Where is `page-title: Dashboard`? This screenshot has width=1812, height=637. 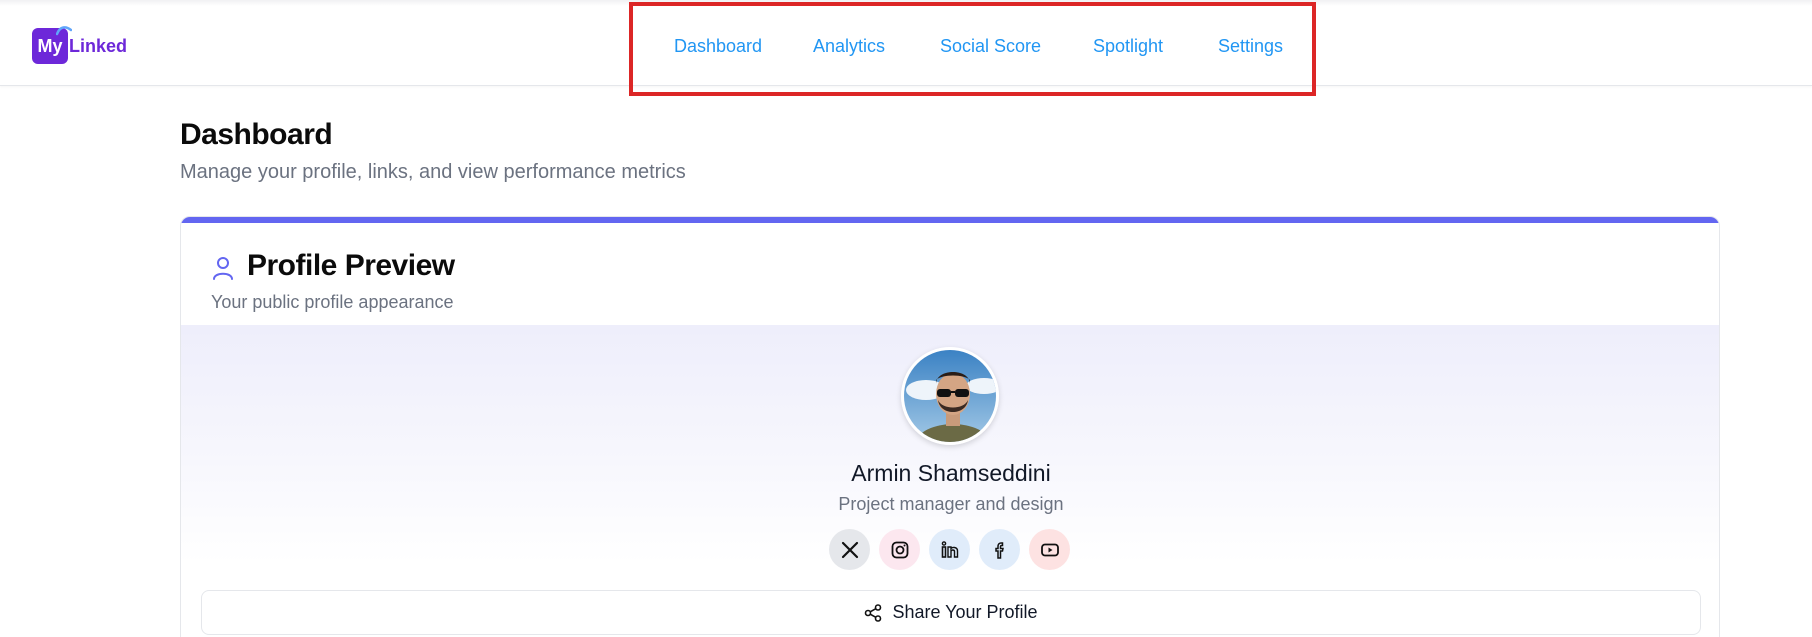 page-title: Dashboard is located at coordinates (256, 134).